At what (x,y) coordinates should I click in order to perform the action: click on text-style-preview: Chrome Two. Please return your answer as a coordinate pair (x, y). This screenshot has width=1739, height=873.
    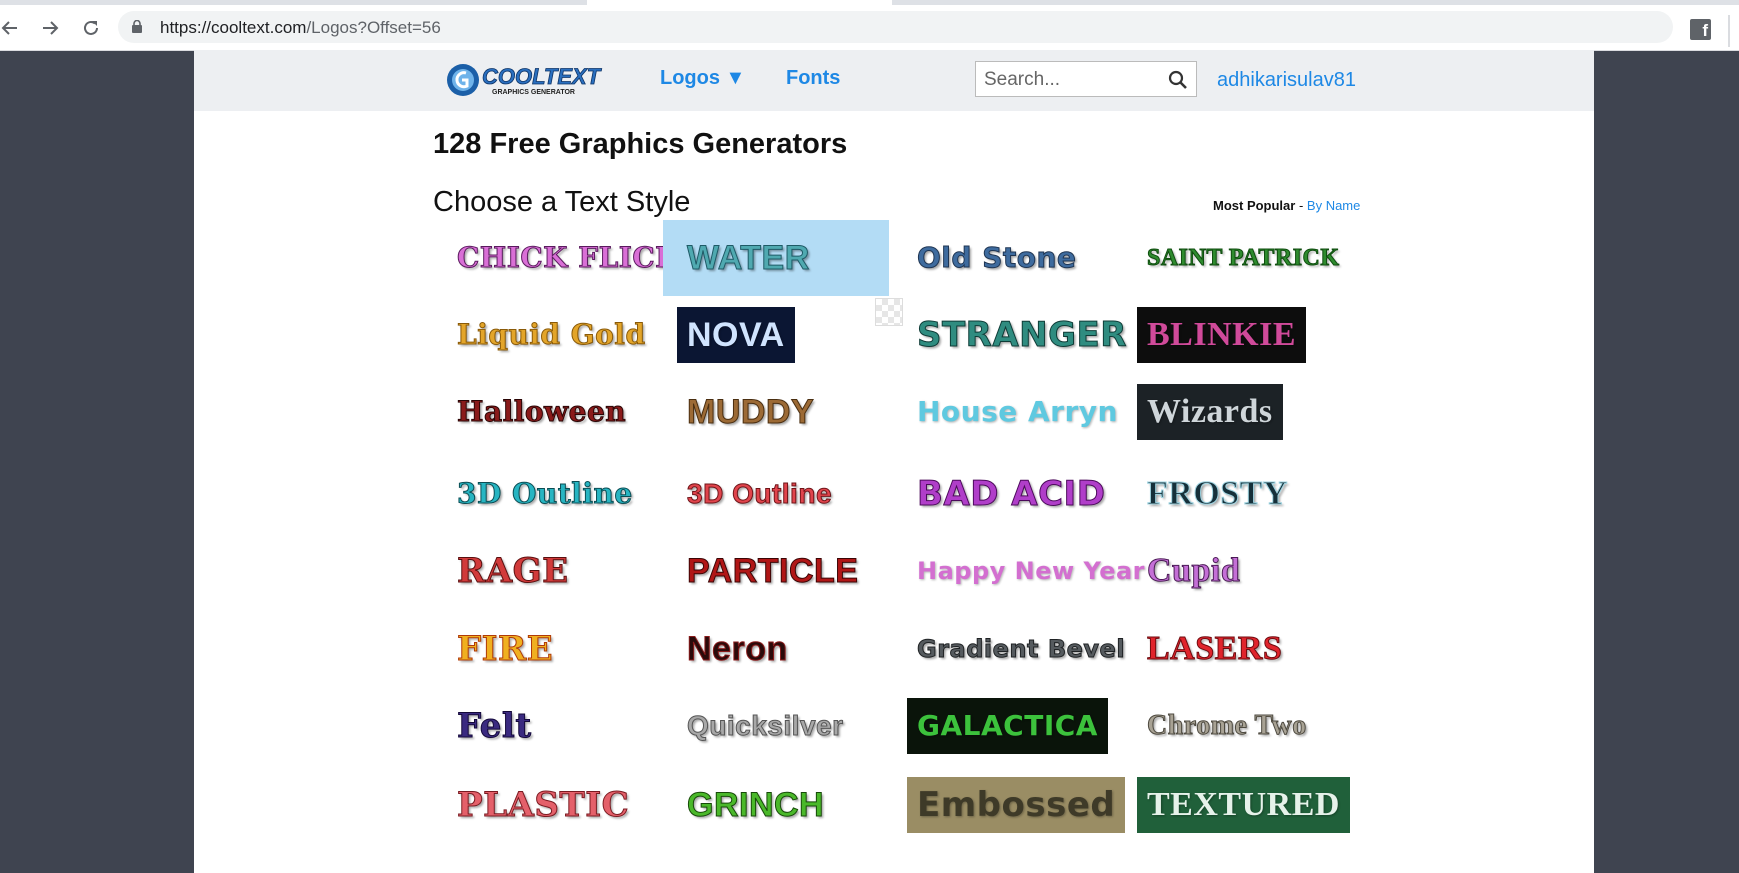
    Looking at the image, I should click on (1227, 726).